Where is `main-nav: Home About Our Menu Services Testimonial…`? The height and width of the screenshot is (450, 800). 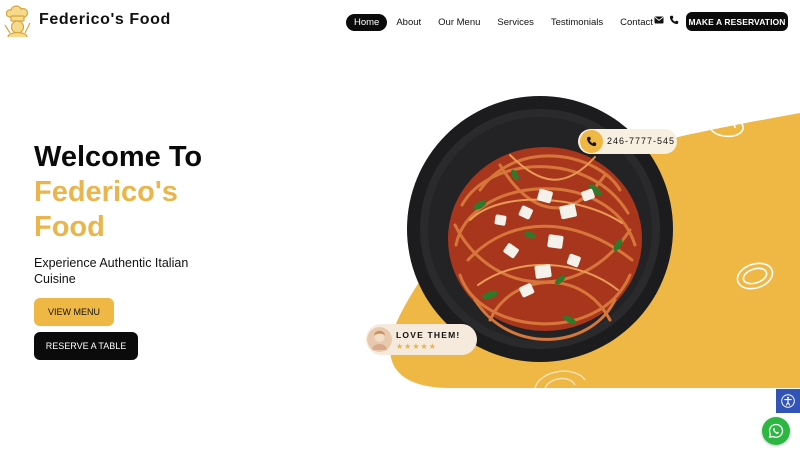 main-nav: Home About Our Menu Services Testimonial… is located at coordinates (508, 22).